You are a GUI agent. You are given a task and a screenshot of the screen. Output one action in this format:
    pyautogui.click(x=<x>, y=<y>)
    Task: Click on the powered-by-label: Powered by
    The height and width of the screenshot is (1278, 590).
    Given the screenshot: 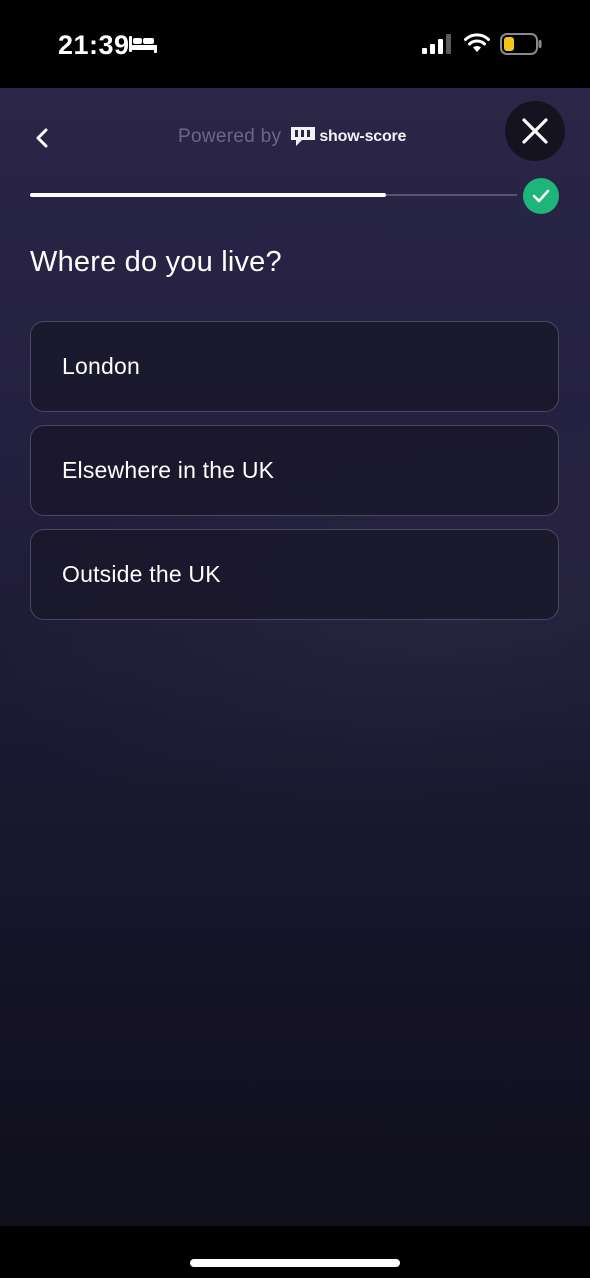 What is the action you would take?
    pyautogui.click(x=230, y=136)
    